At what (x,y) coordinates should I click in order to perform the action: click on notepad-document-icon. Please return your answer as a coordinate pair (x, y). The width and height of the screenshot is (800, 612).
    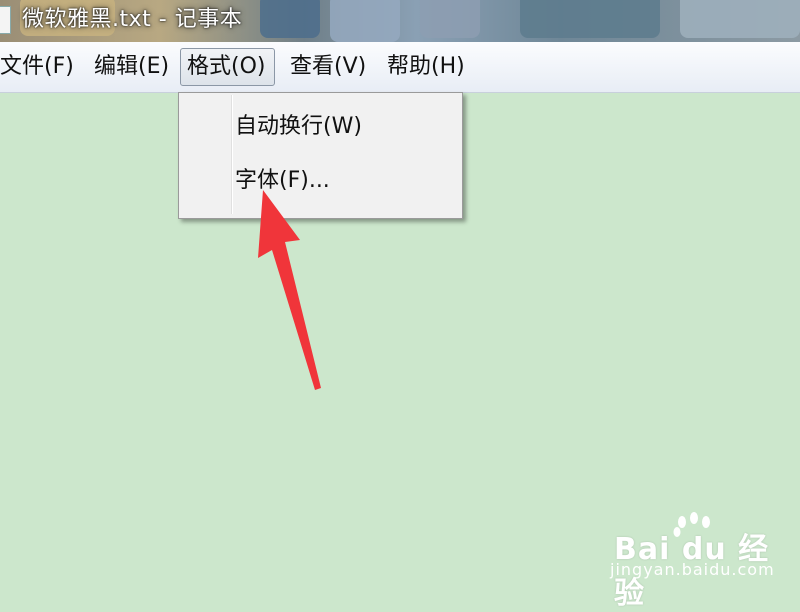
    Looking at the image, I should click on (5, 20).